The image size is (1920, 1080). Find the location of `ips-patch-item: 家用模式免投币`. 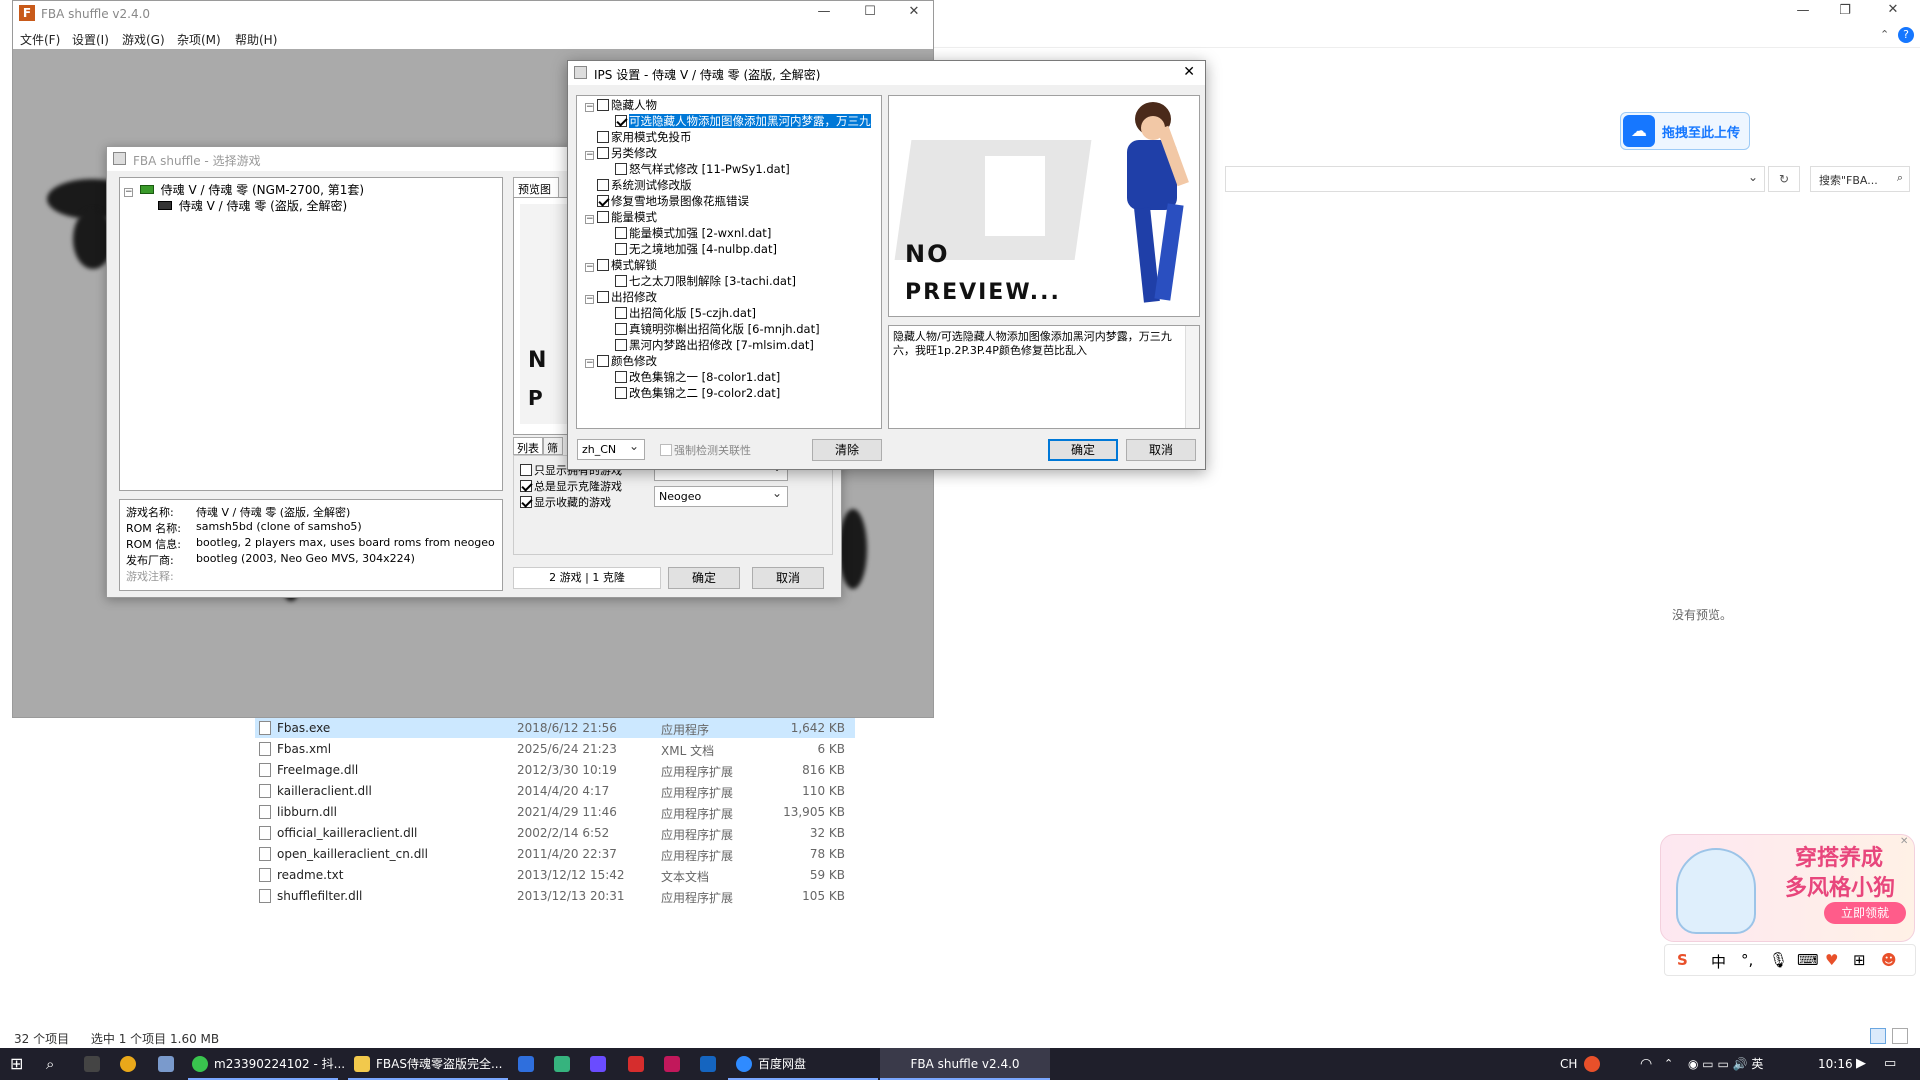

ips-patch-item: 家用模式免投币 is located at coordinates (638, 137).